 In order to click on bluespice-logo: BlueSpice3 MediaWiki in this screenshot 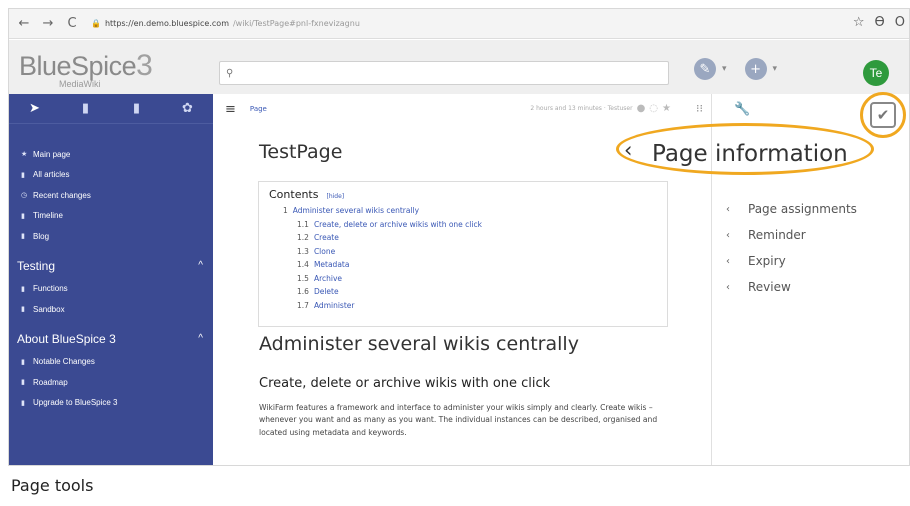, I will do `click(99, 69)`.